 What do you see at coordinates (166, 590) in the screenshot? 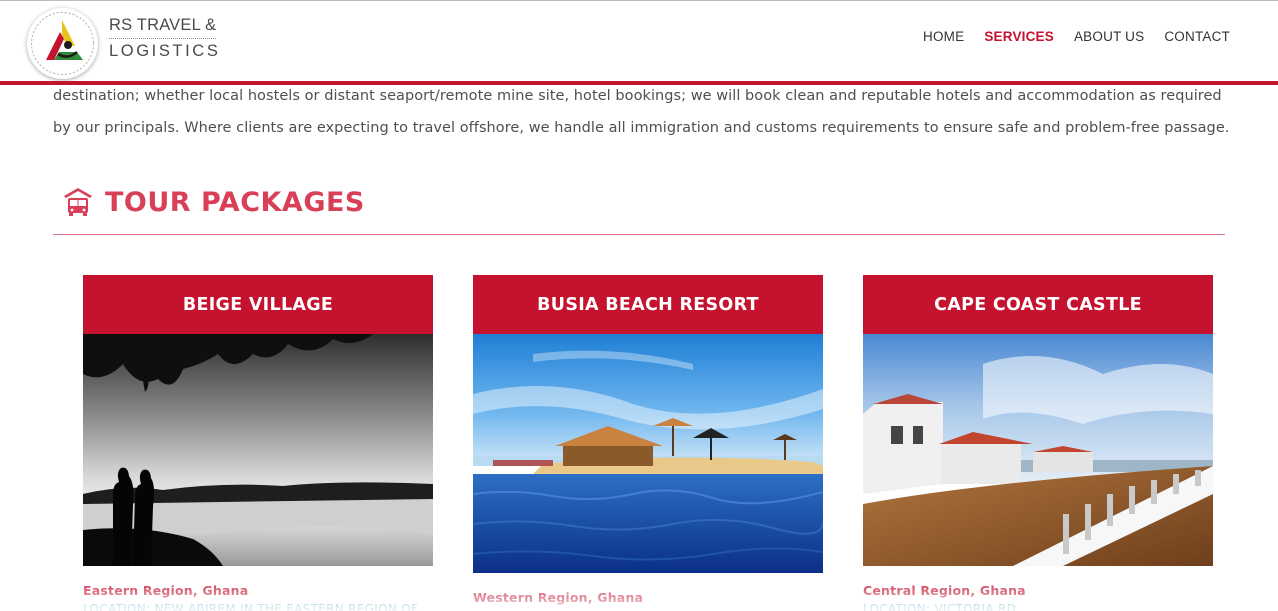
I see `package-region: Eastern Region, Ghana` at bounding box center [166, 590].